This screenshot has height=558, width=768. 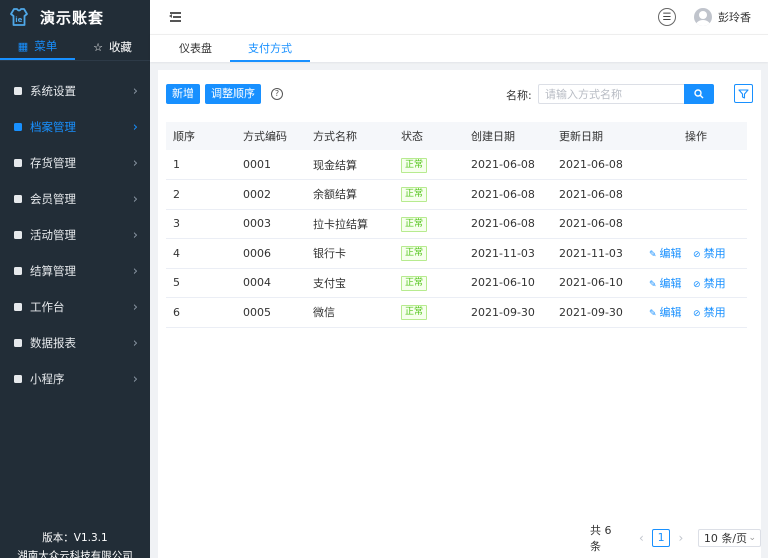 What do you see at coordinates (661, 538) in the screenshot?
I see `page-number: 1` at bounding box center [661, 538].